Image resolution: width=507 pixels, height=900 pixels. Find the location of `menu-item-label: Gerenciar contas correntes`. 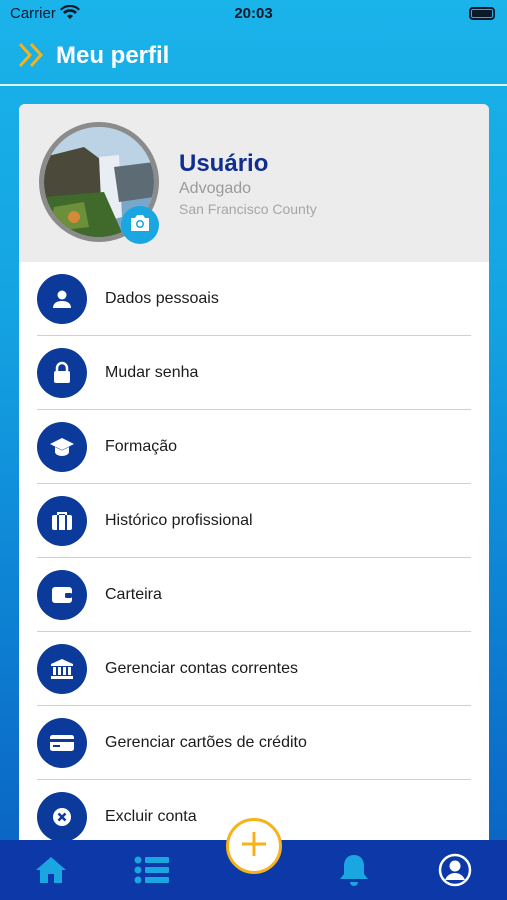

menu-item-label: Gerenciar contas correntes is located at coordinates (201, 668).